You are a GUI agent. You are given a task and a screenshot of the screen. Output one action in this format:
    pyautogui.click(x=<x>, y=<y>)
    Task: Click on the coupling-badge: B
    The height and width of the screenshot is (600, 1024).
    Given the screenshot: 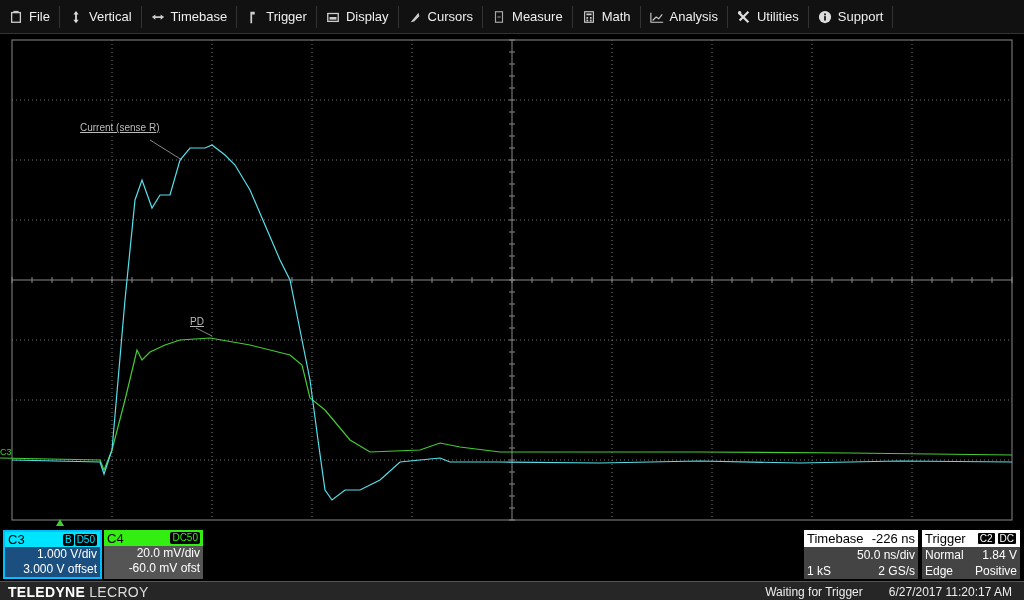 What is the action you would take?
    pyautogui.click(x=68, y=539)
    